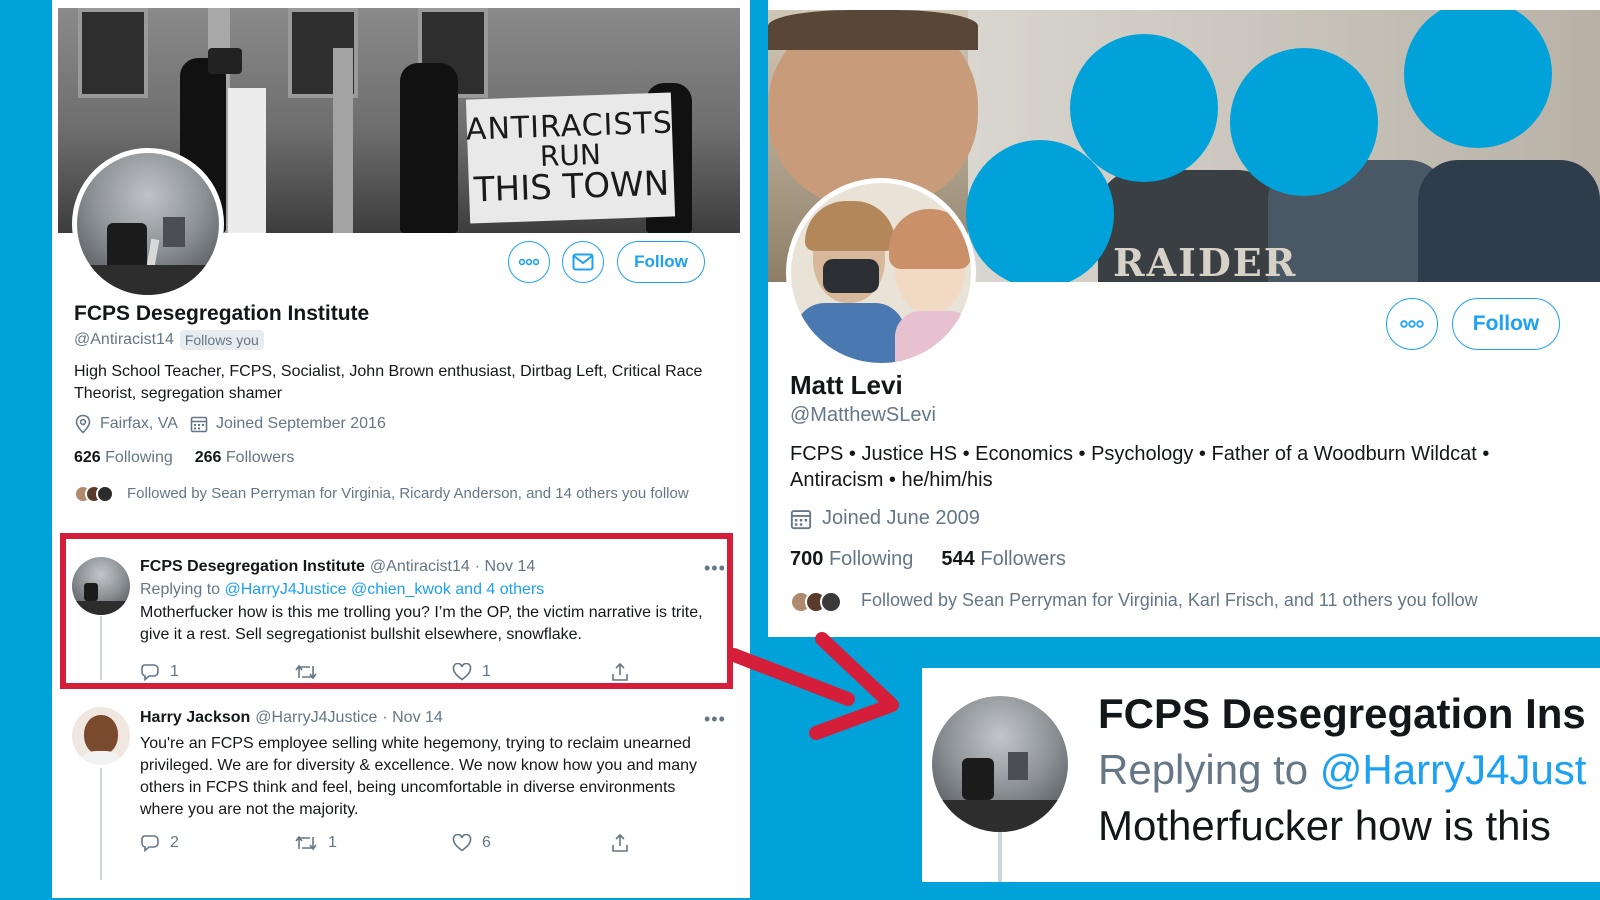  What do you see at coordinates (396, 611) in the screenshot?
I see `highlight-box` at bounding box center [396, 611].